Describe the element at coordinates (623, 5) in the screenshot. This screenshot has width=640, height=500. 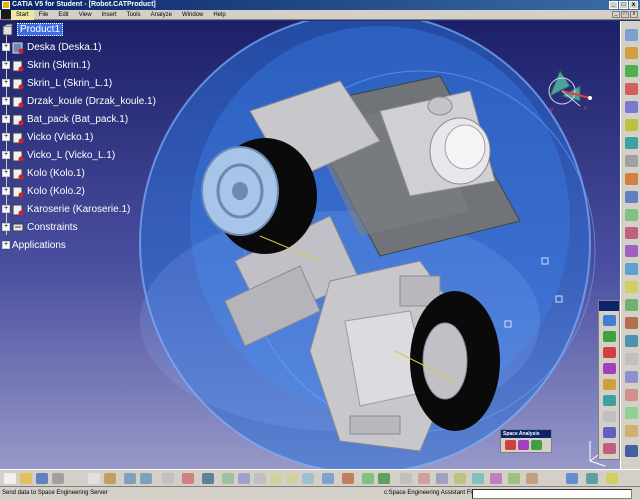
I see `maximize-button: □` at that location.